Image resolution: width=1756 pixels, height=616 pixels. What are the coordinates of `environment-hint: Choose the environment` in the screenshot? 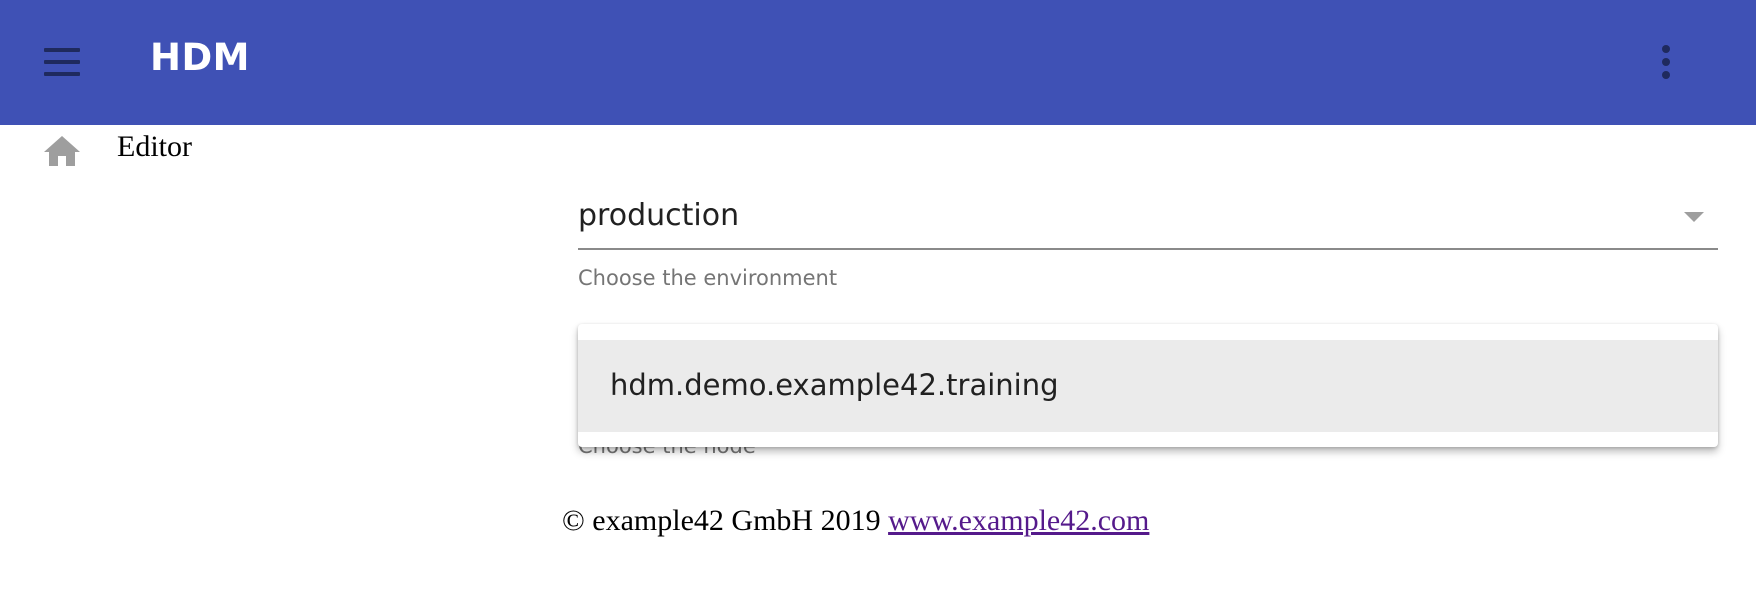 It's located at (708, 278).